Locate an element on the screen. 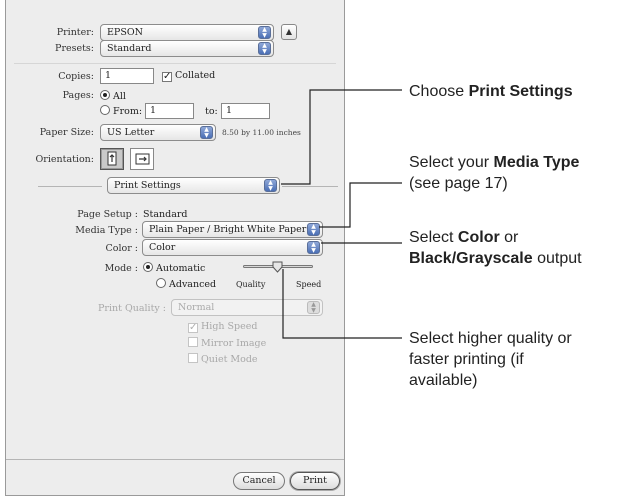 The width and height of the screenshot is (635, 497). callout-print-settings: Choose Print Settings is located at coordinates (491, 91).